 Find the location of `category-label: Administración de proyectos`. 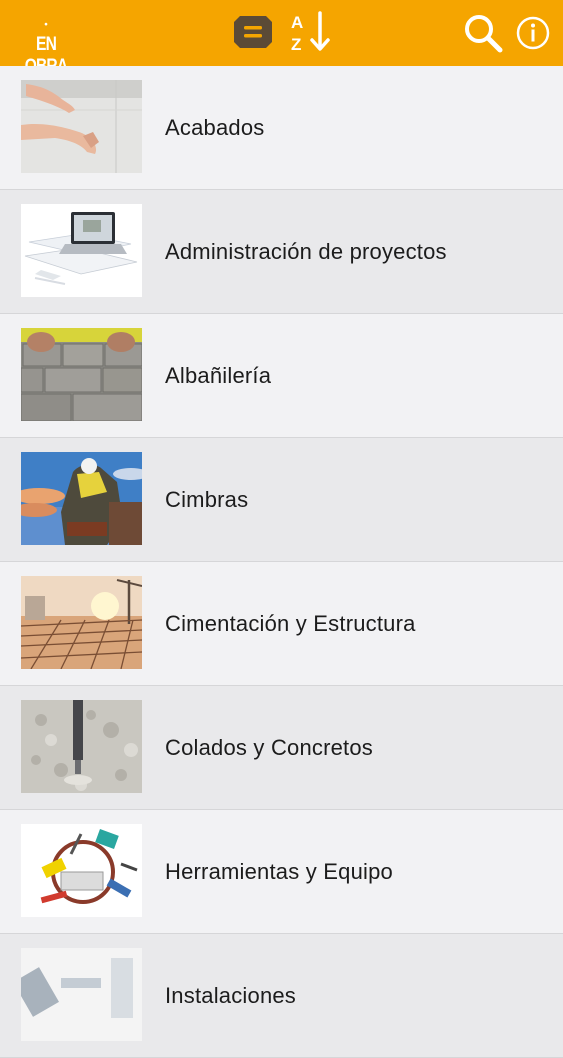

category-label: Administración de proyectos is located at coordinates (306, 251).